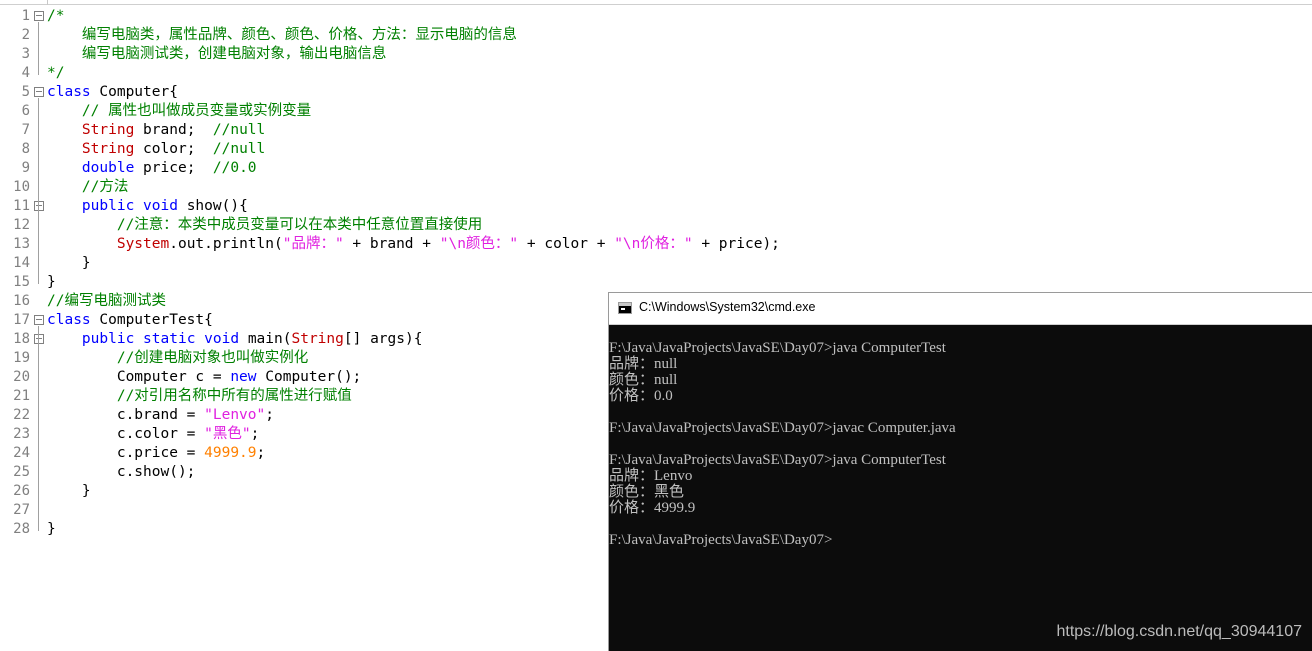  Describe the element at coordinates (160, 206) in the screenshot. I see `code-token: void` at that location.